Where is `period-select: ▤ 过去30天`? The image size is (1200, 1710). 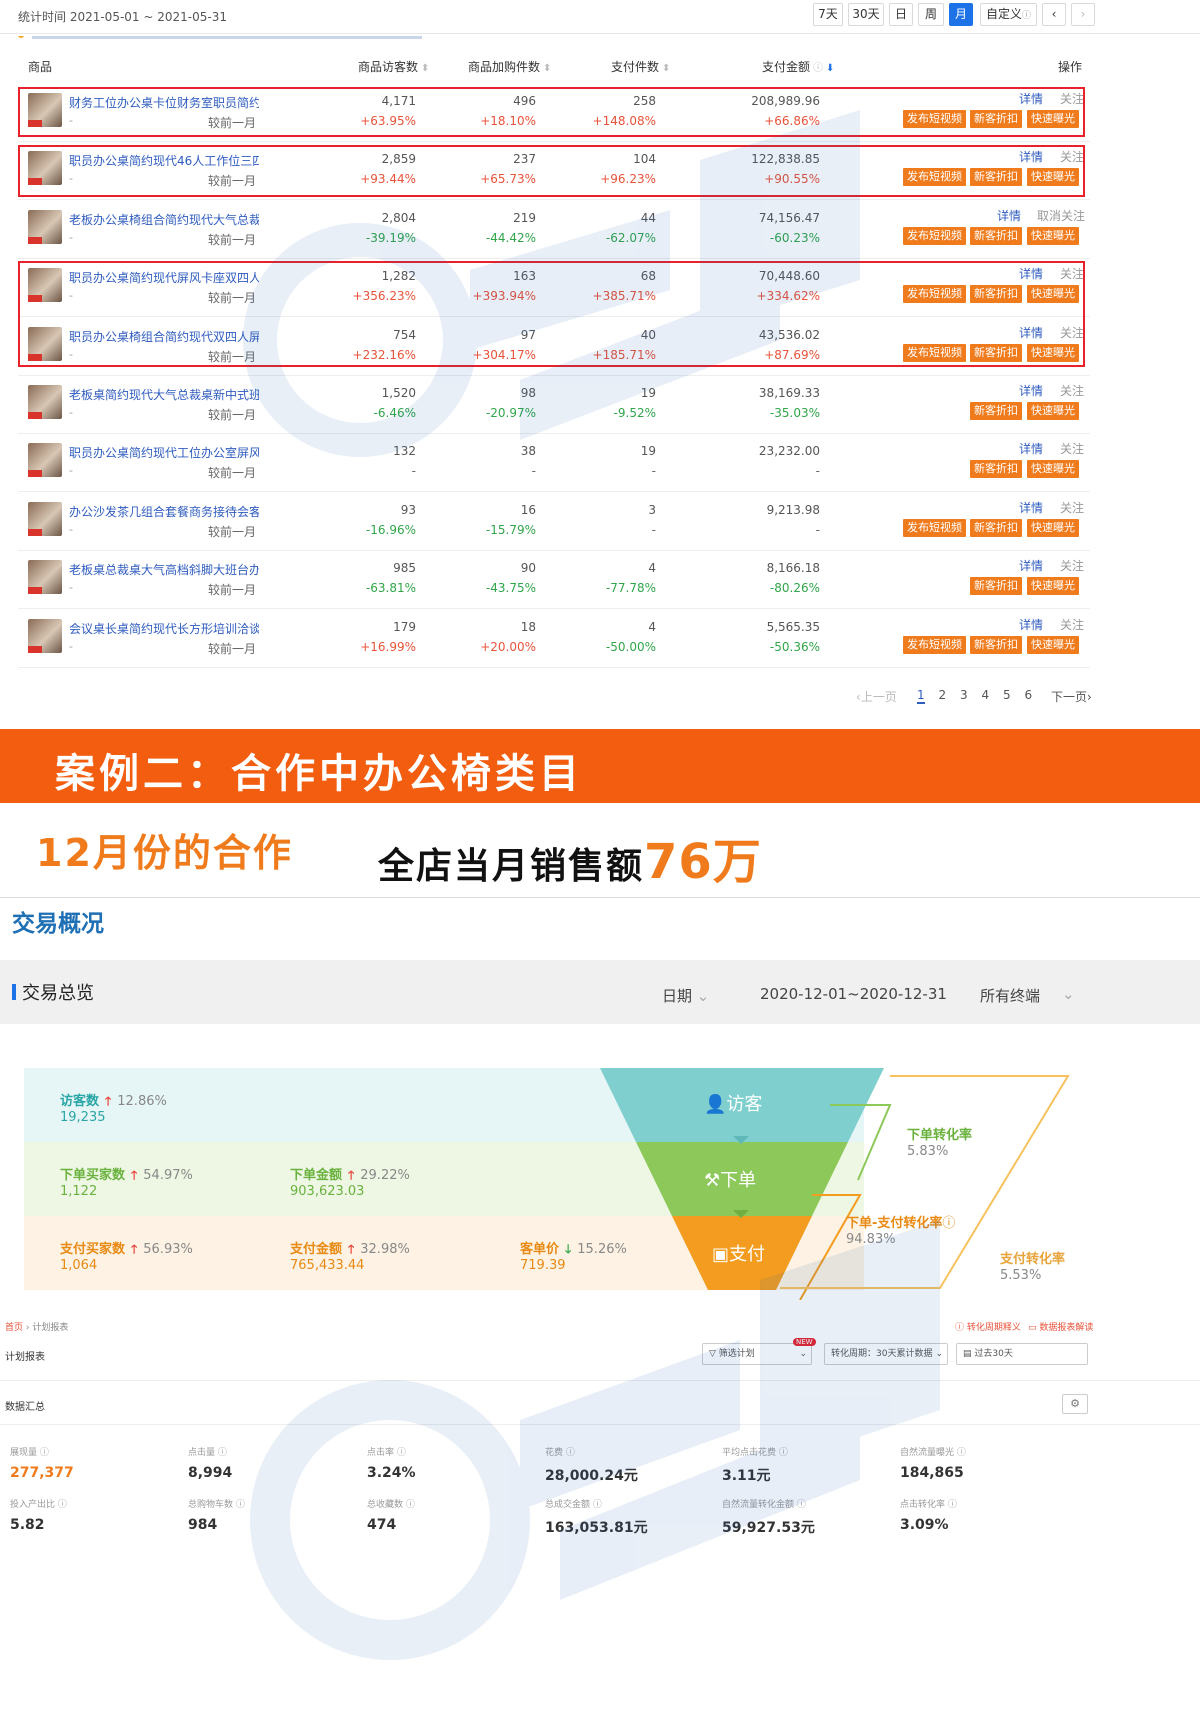
period-select: ▤ 过去30天 is located at coordinates (1022, 1354).